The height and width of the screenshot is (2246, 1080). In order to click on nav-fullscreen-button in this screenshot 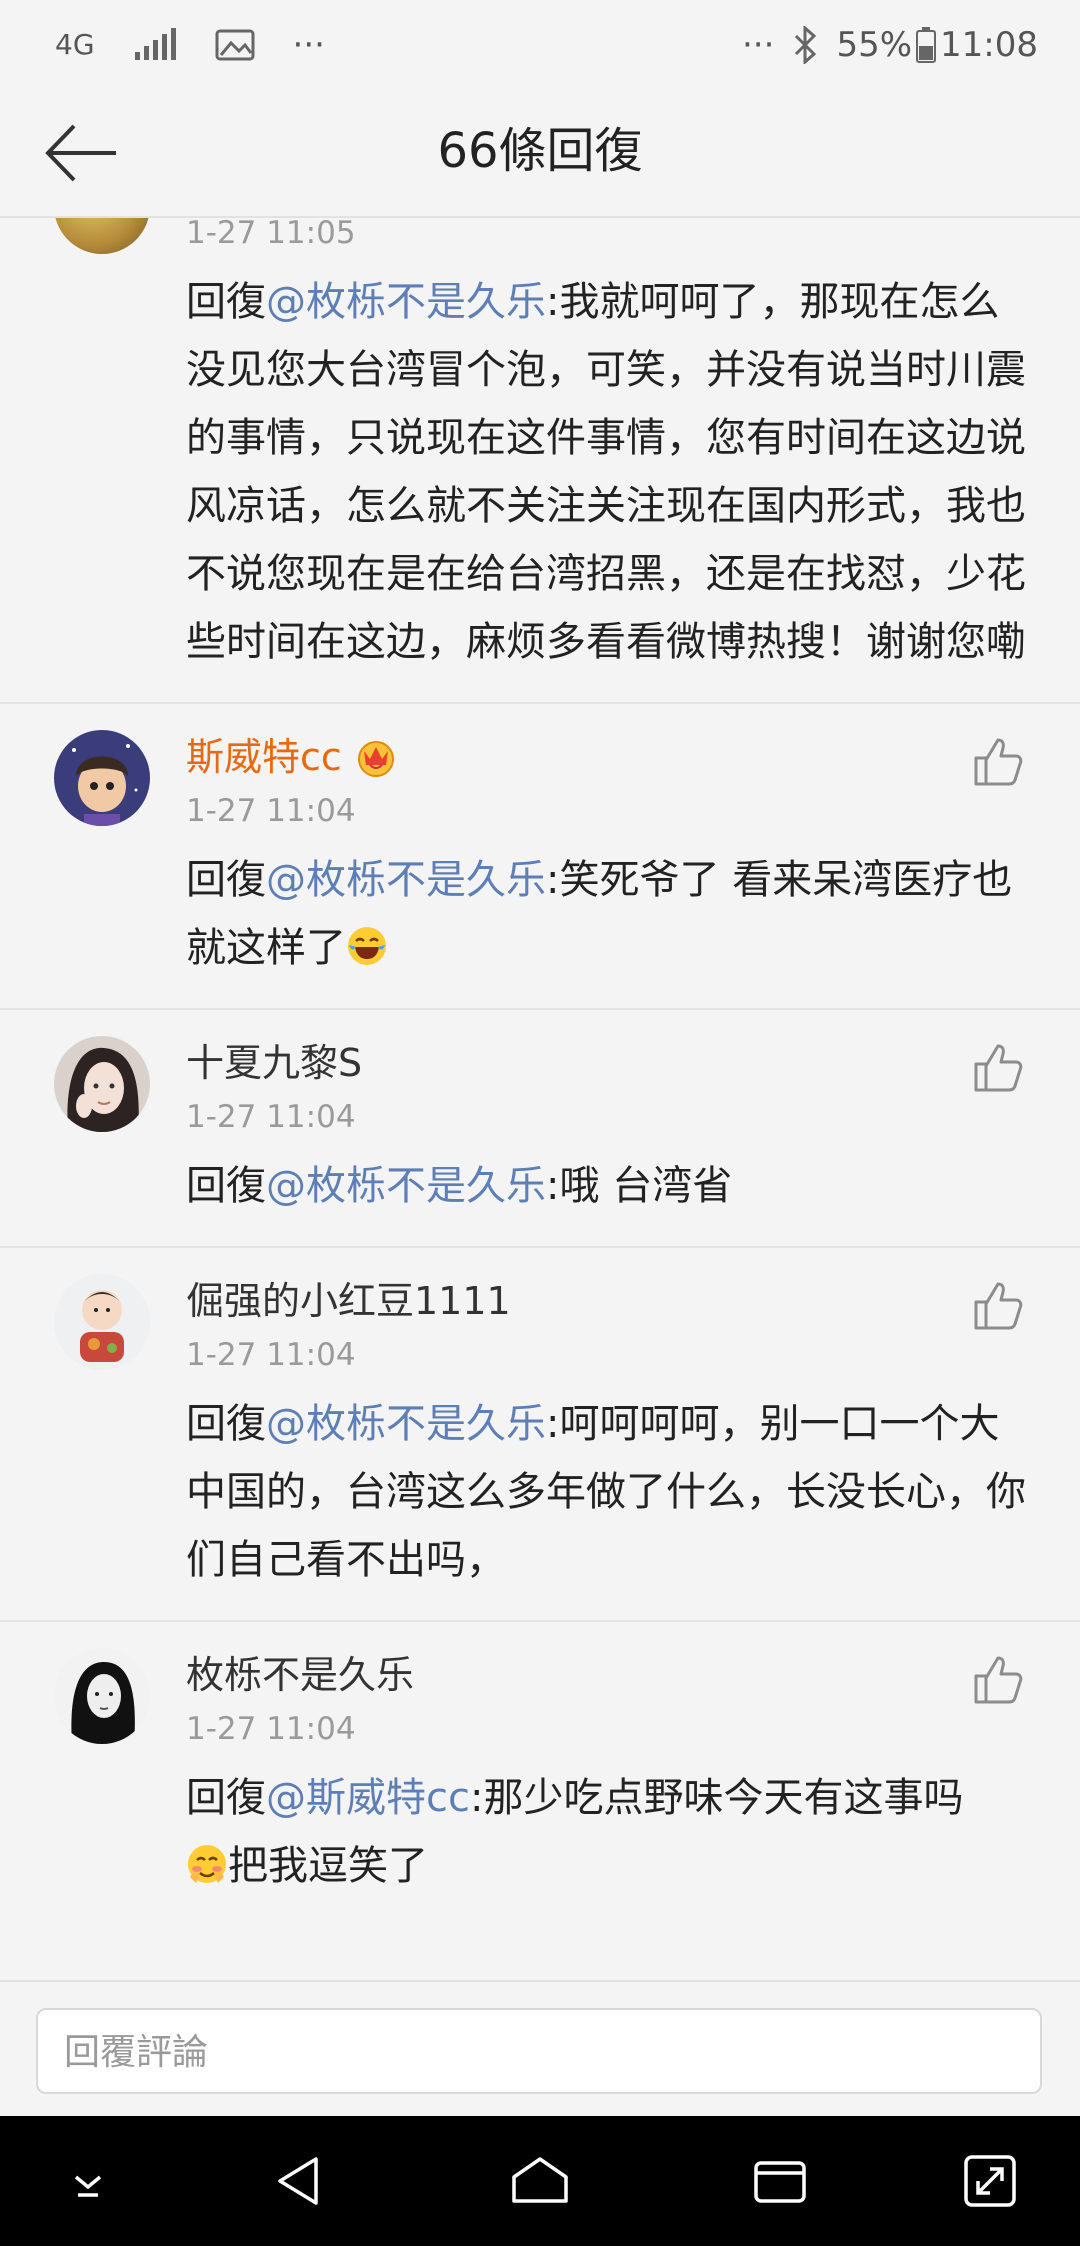, I will do `click(990, 2181)`.